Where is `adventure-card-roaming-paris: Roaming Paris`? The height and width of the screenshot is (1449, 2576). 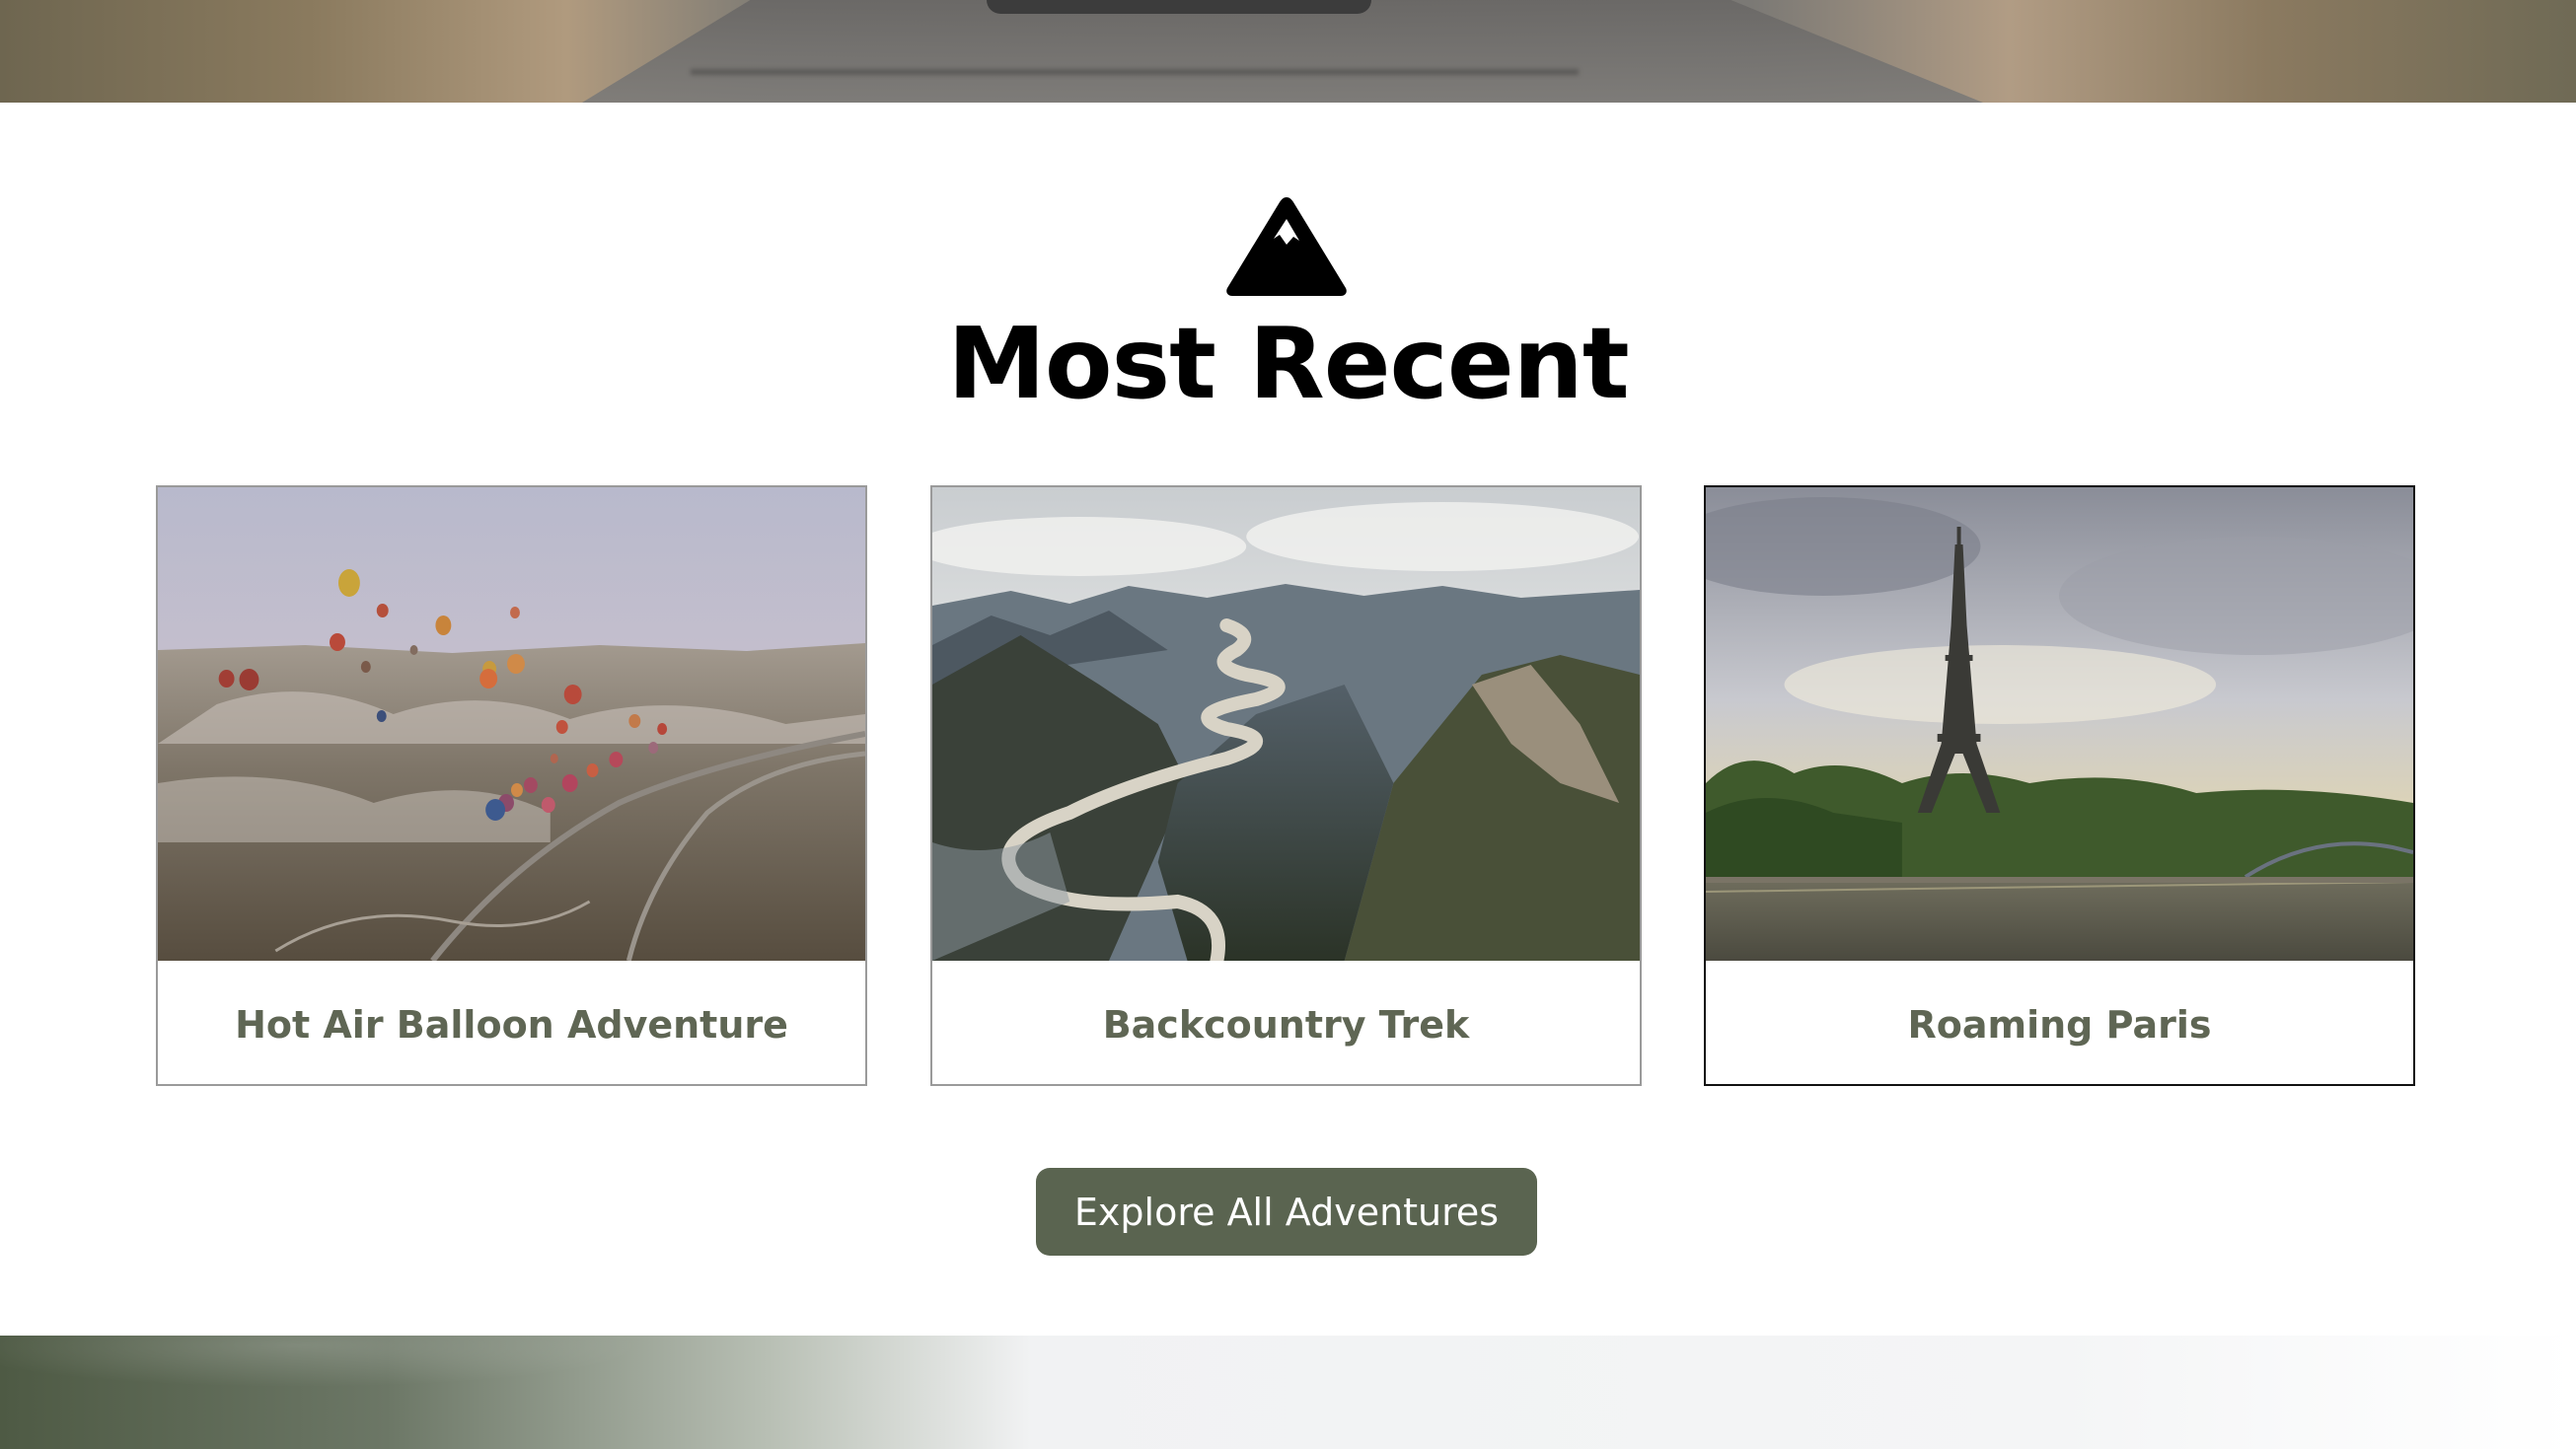 adventure-card-roaming-paris: Roaming Paris is located at coordinates (2059, 785).